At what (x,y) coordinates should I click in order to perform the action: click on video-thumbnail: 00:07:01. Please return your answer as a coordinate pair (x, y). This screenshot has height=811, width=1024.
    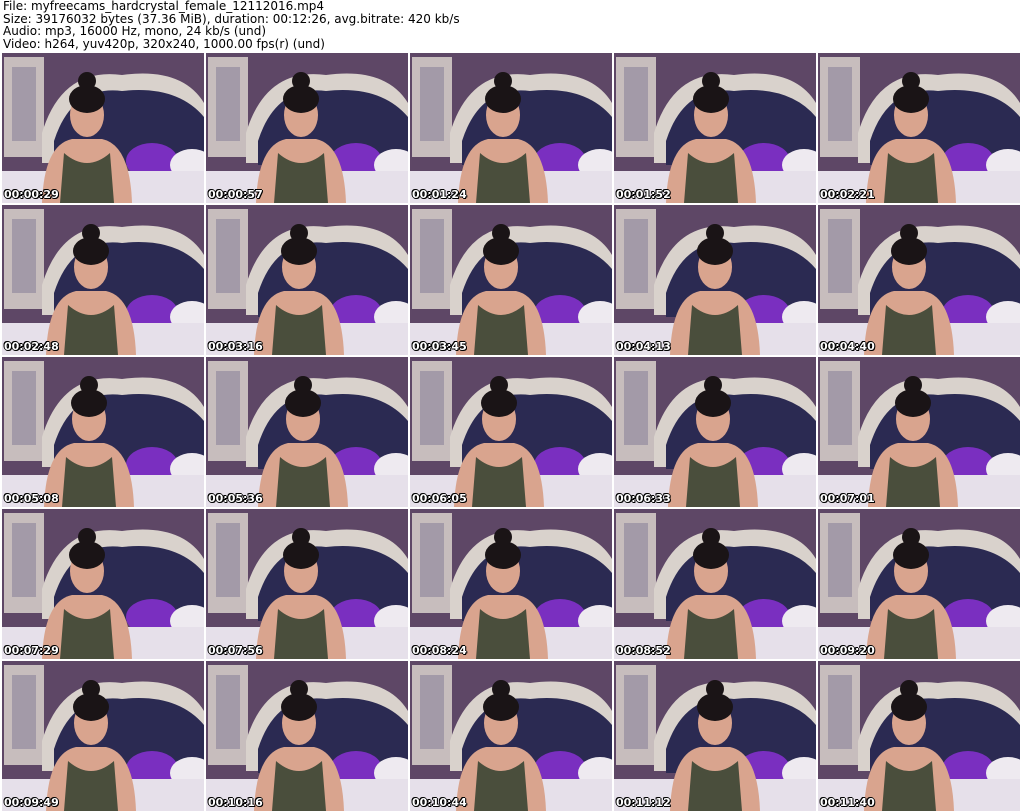
    Looking at the image, I should click on (919, 432).